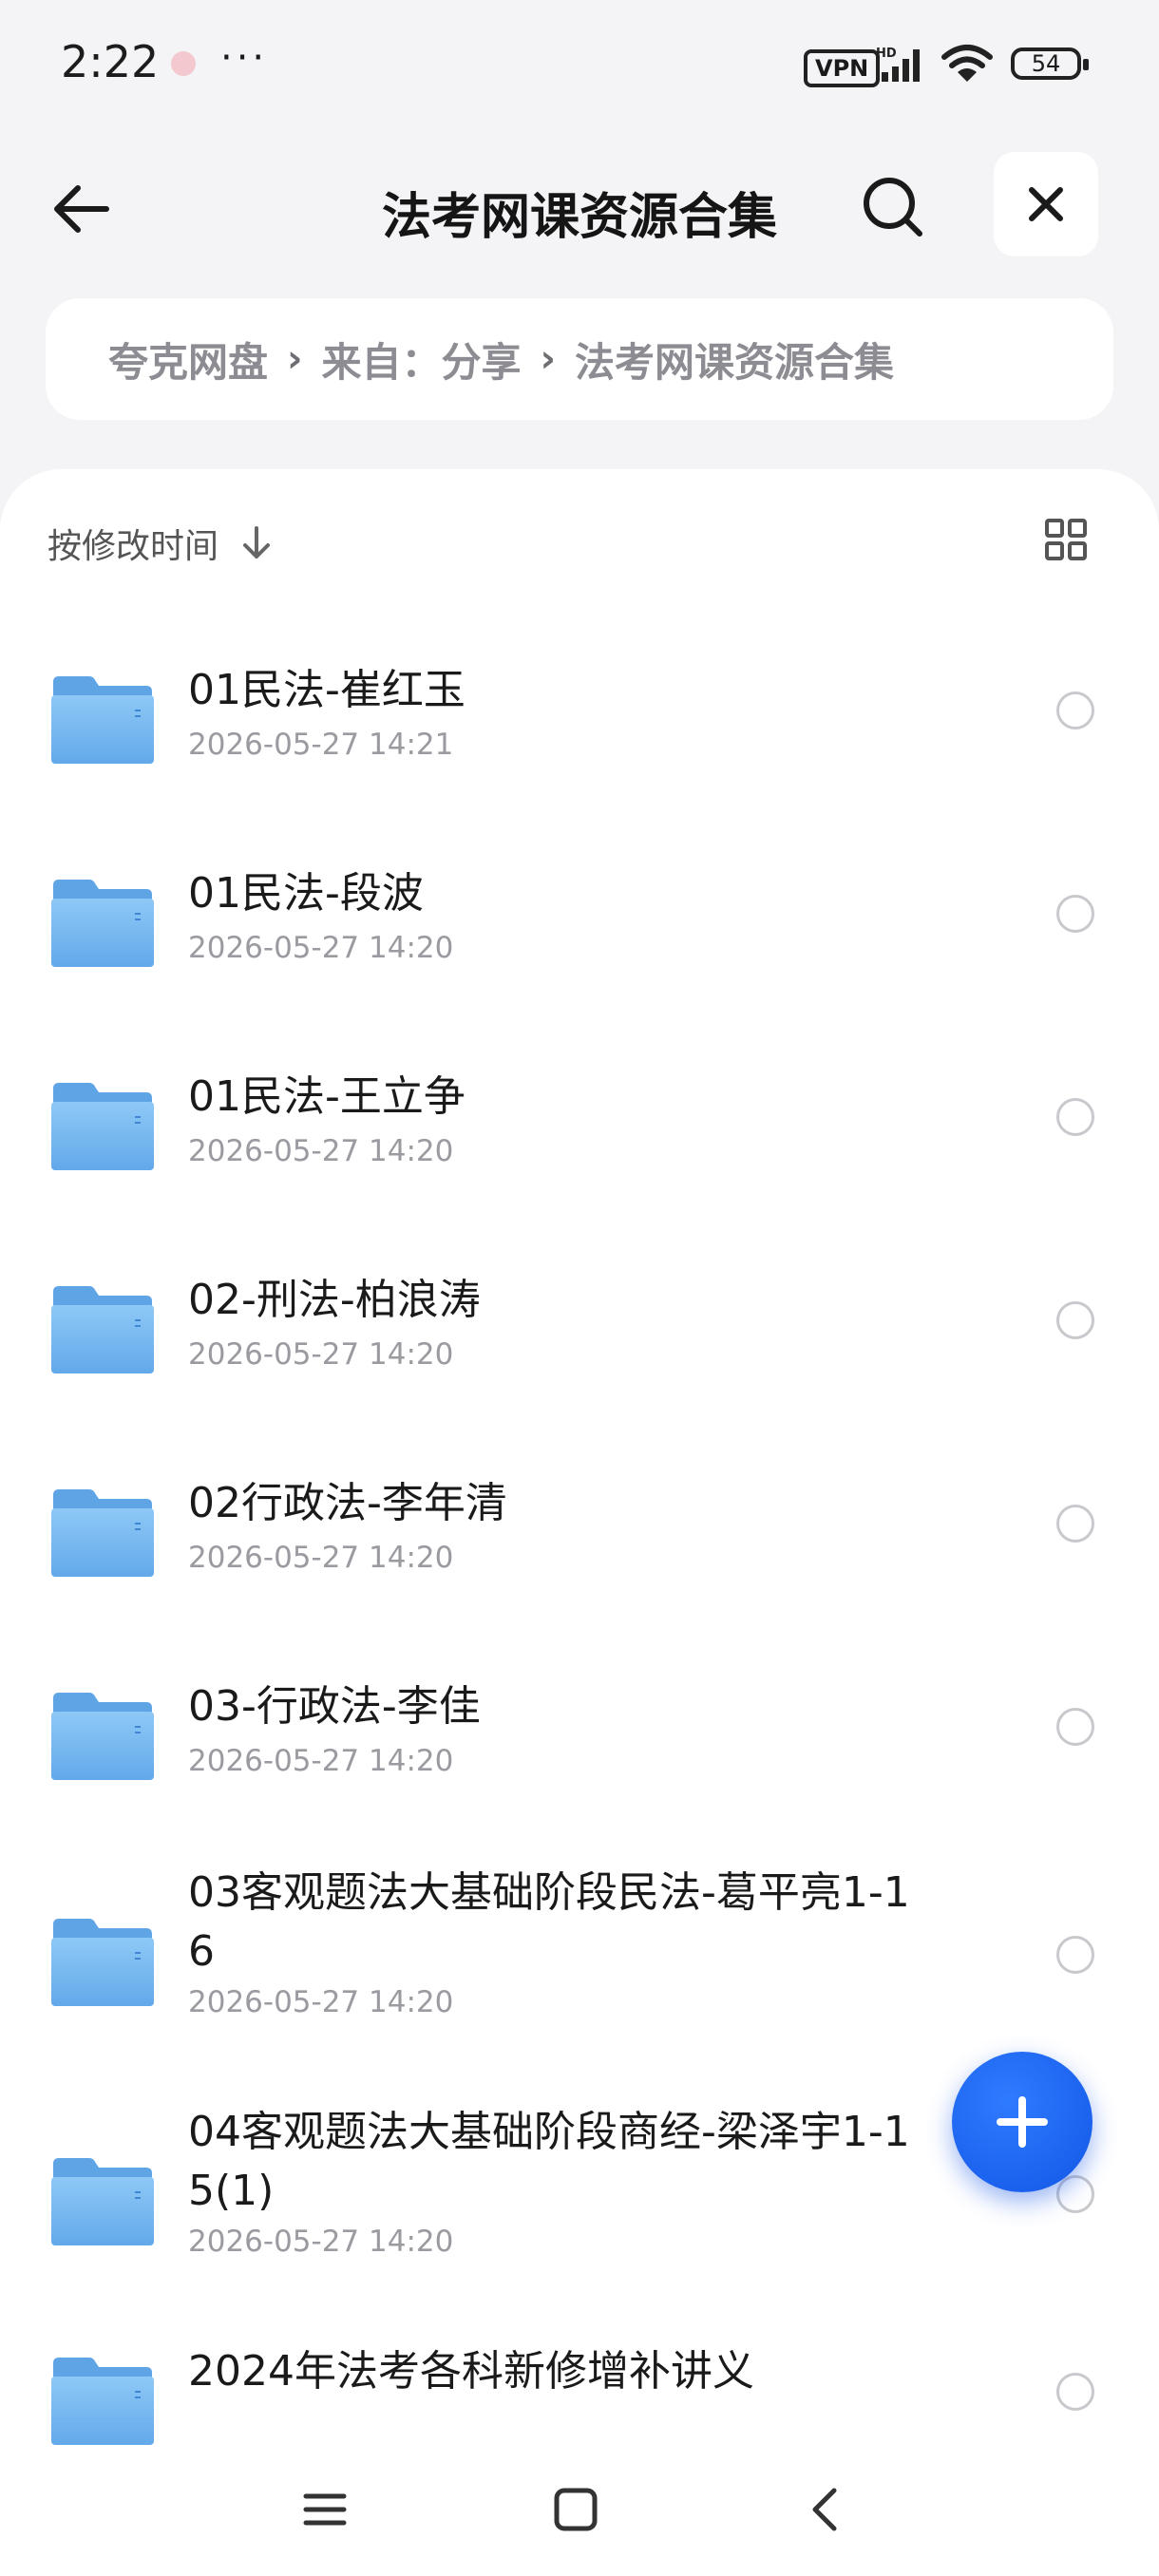 This screenshot has width=1159, height=2576. What do you see at coordinates (244, 58) in the screenshot?
I see `more-notifications-icon: ···` at bounding box center [244, 58].